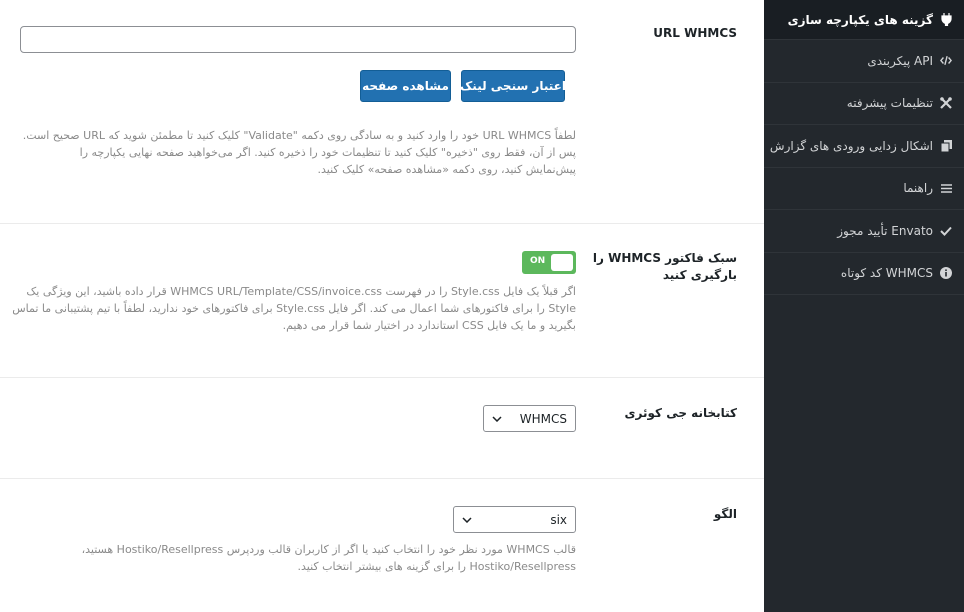 This screenshot has width=964, height=612. I want to click on sidebar-item-whmcs-shortcode: کد کوتاه WHMCS, so click(864, 274).